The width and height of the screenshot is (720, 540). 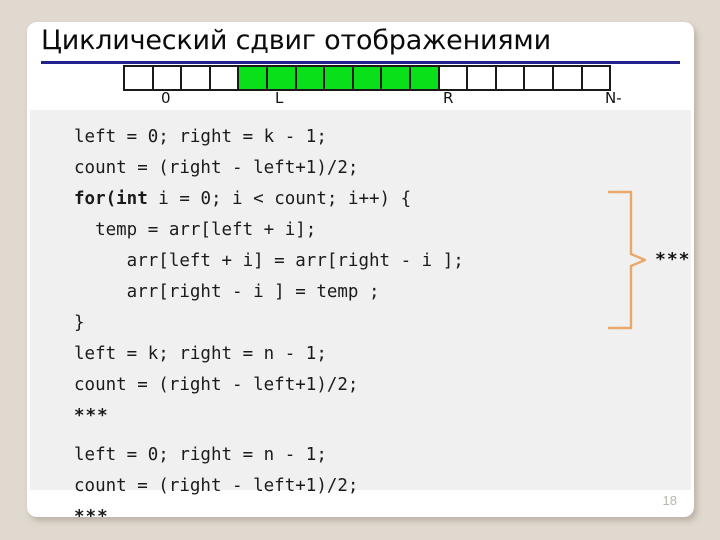 I want to click on array-diagram: 0 L R N-, so click(x=372, y=87).